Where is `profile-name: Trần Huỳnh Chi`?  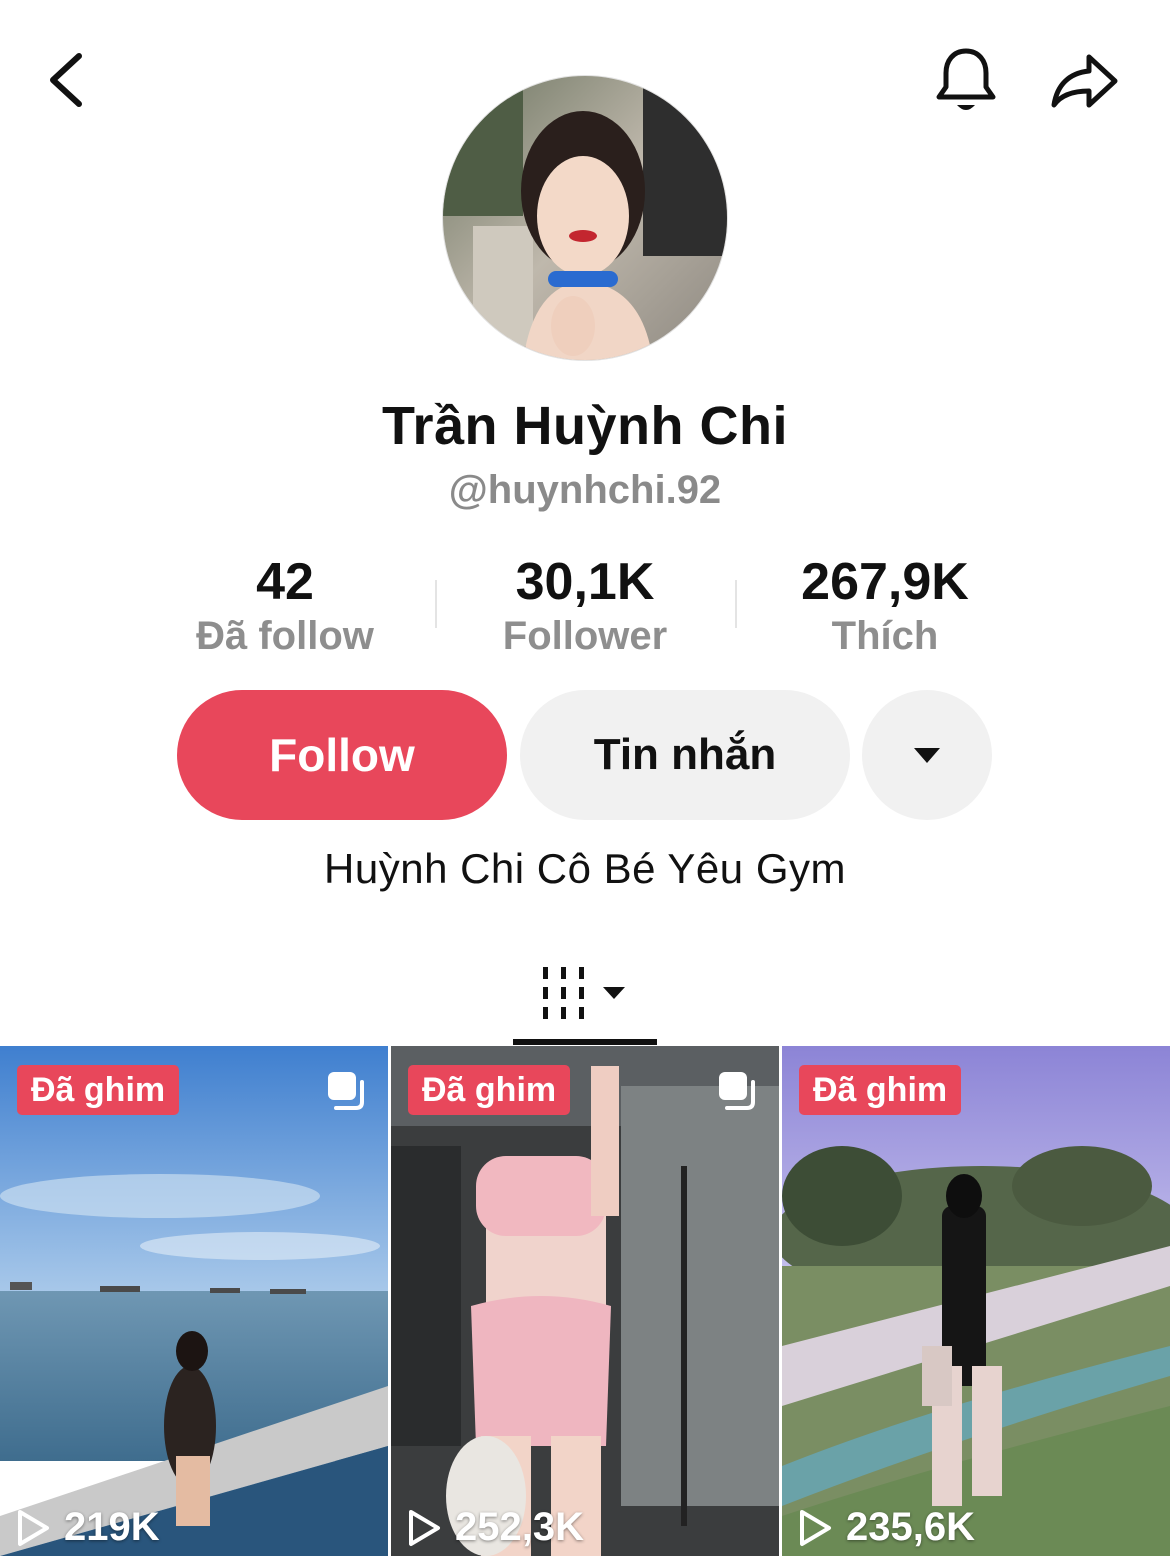 profile-name: Trần Huỳnh Chi is located at coordinates (584, 426).